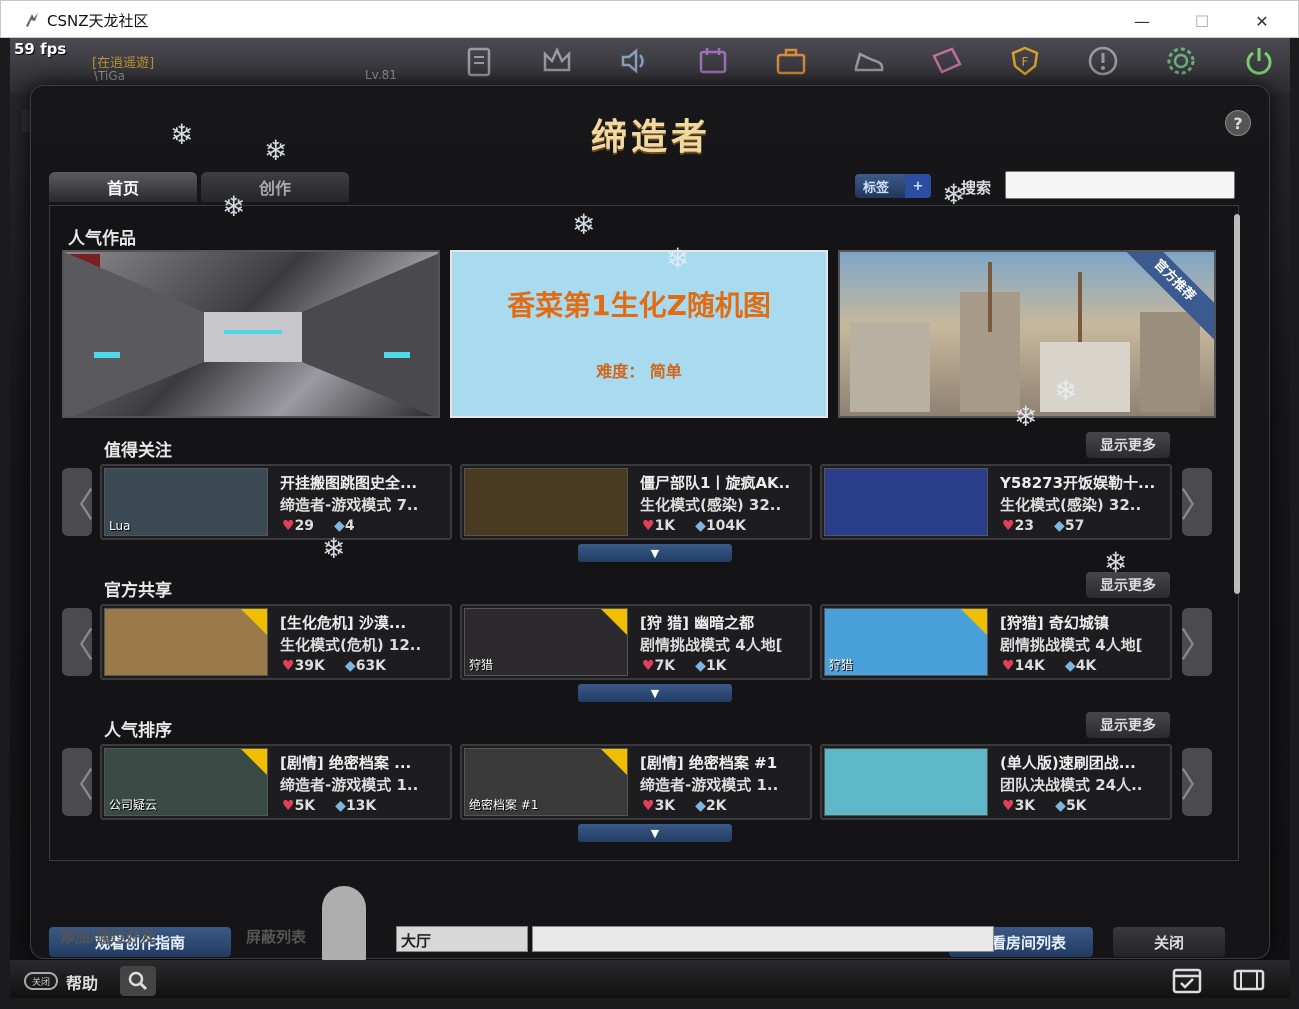 The width and height of the screenshot is (1299, 1009). Describe the element at coordinates (1249, 980) in the screenshot. I see `film-icon` at that location.